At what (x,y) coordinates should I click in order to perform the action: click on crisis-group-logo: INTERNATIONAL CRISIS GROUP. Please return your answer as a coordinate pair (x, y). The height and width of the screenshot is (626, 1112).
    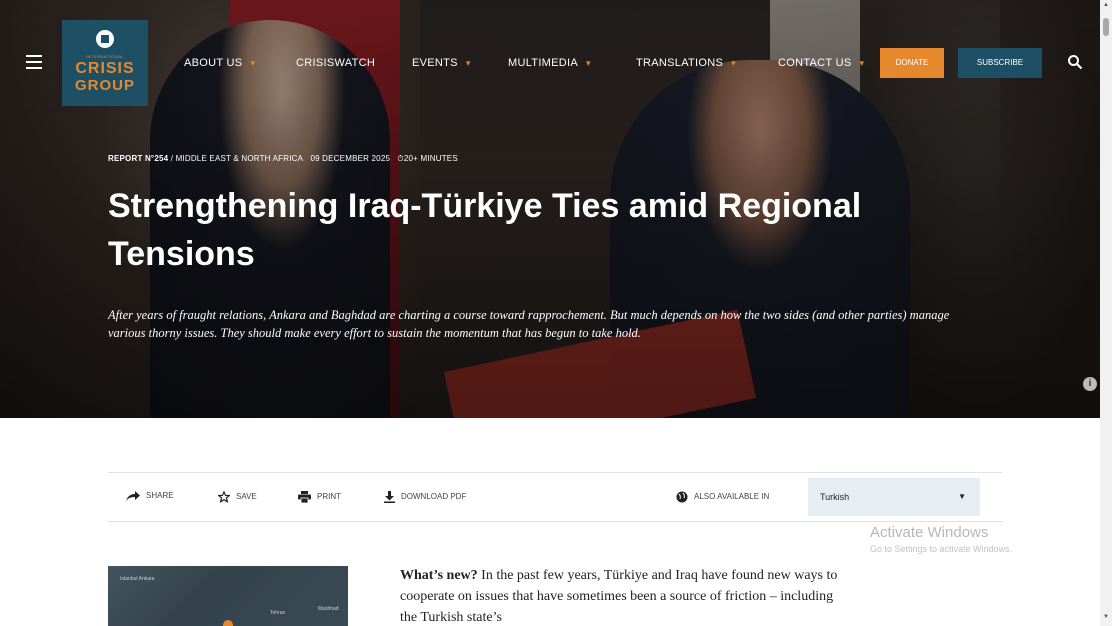
    Looking at the image, I should click on (105, 63).